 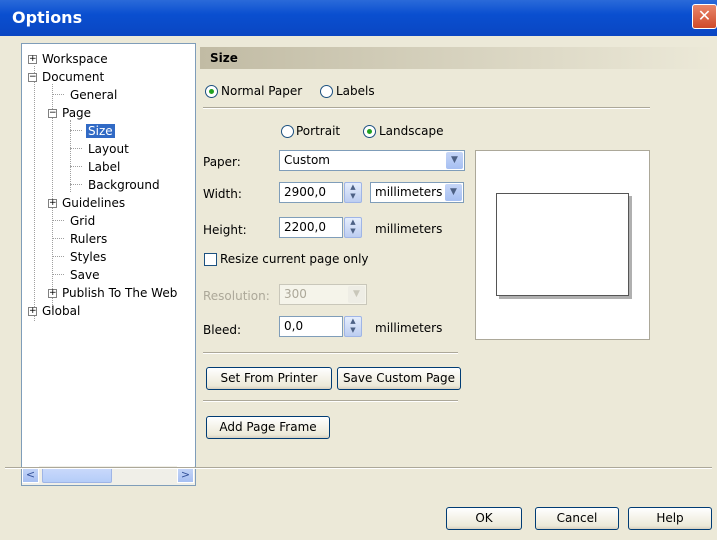 I want to click on paper-select: Custom ▼, so click(x=372, y=160).